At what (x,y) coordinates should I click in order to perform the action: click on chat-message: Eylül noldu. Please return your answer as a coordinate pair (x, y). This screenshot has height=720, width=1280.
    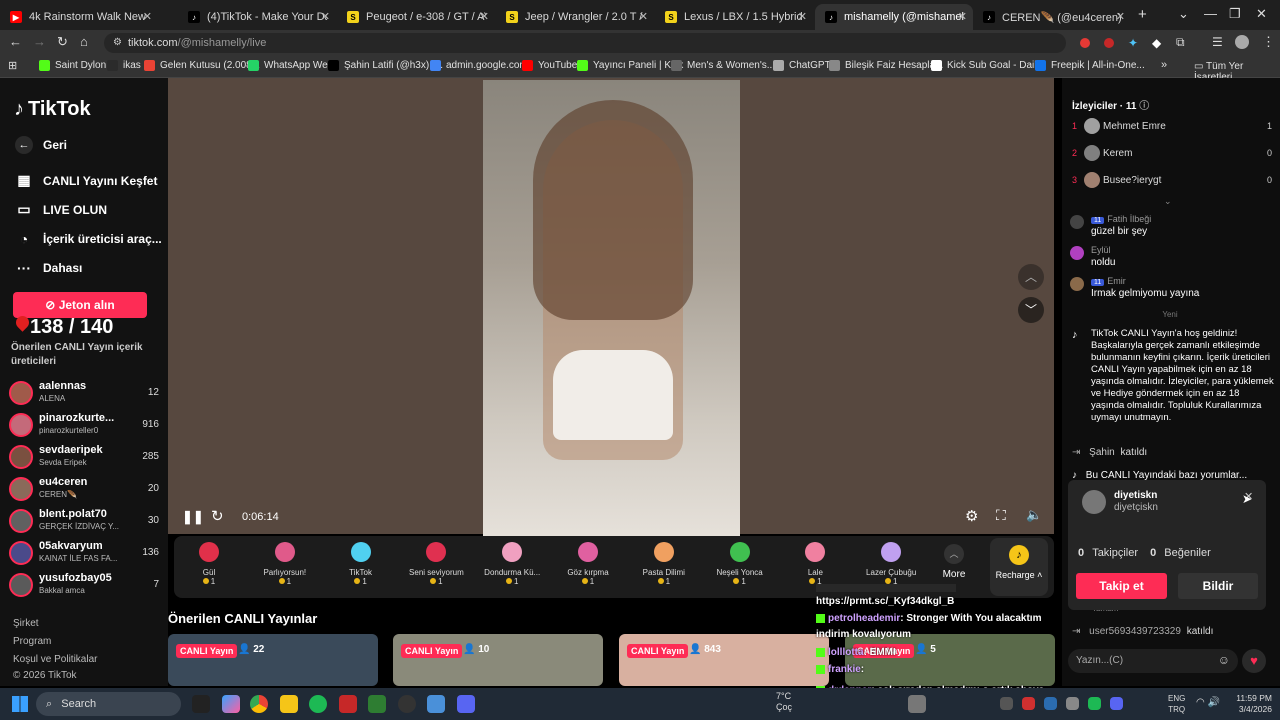
    Looking at the image, I should click on (1170, 258).